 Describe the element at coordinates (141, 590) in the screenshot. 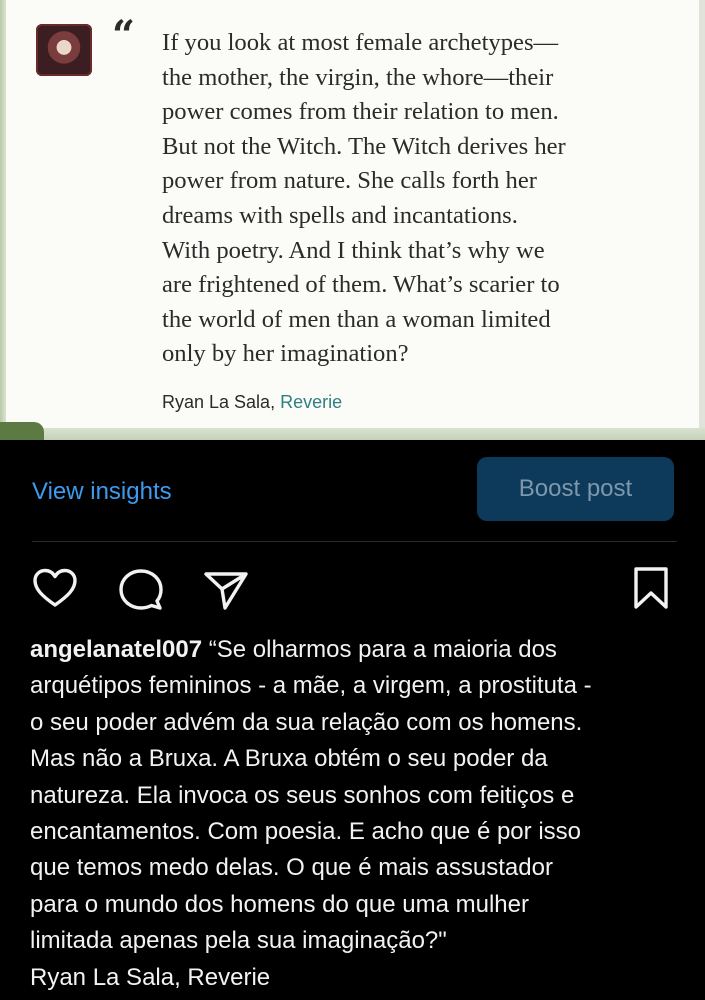

I see `comment-bubble-icon` at that location.